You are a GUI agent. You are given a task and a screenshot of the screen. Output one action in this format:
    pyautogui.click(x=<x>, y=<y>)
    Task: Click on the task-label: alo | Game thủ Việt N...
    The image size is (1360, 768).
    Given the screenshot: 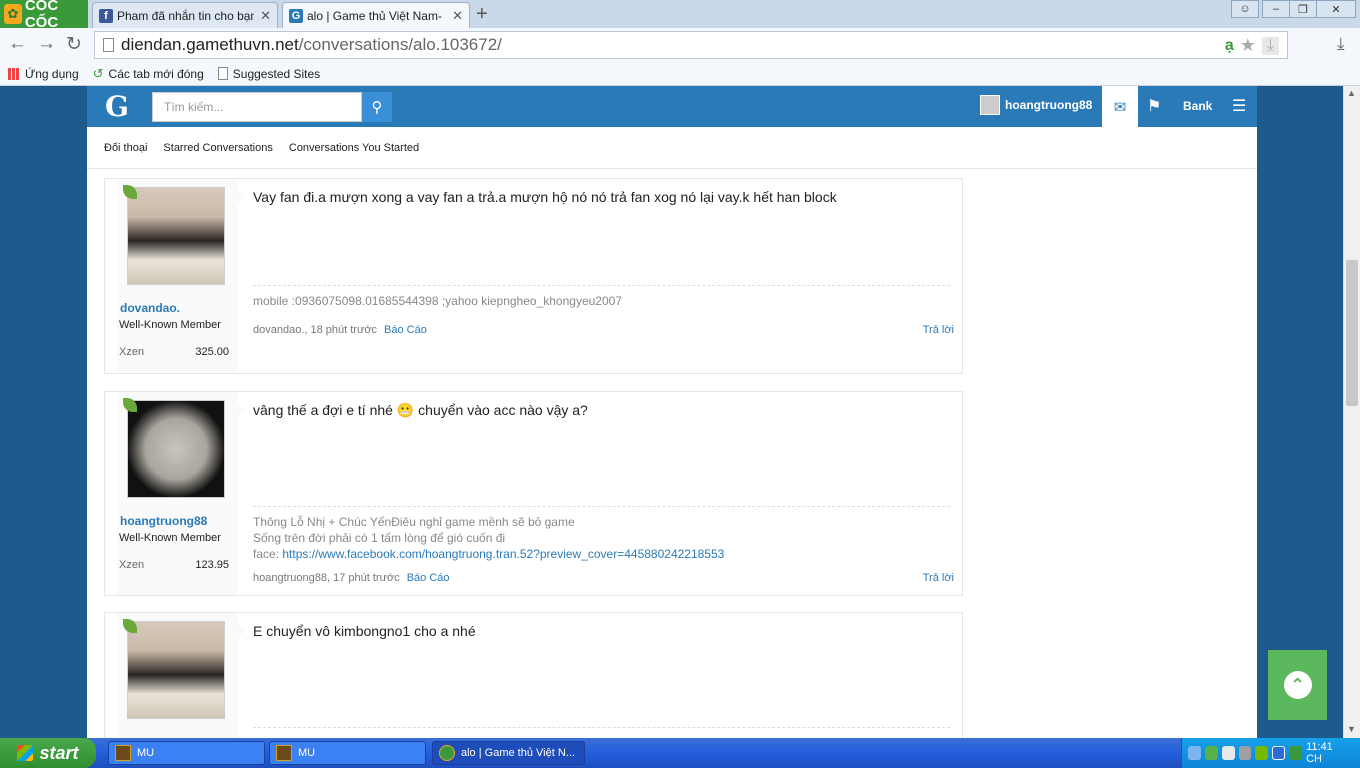 What is the action you would take?
    pyautogui.click(x=518, y=753)
    